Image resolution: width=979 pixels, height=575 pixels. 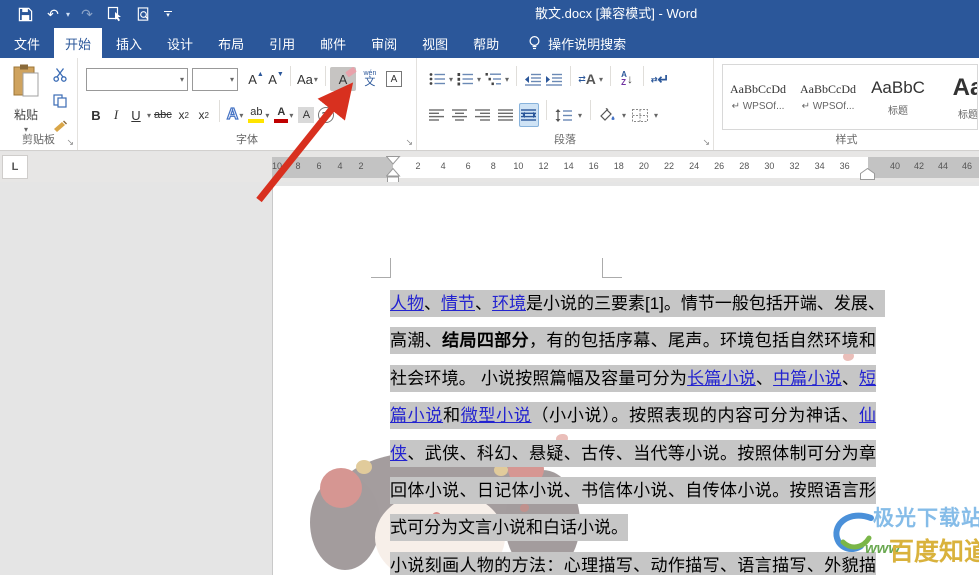 I want to click on sort-button: A Z ↓, so click(x=627, y=79).